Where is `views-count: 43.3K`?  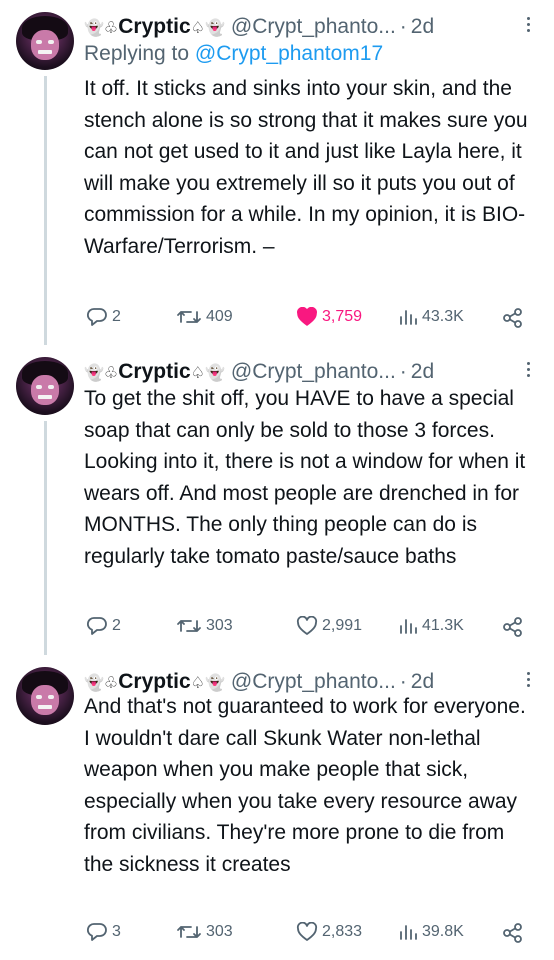
views-count: 43.3K is located at coordinates (443, 316).